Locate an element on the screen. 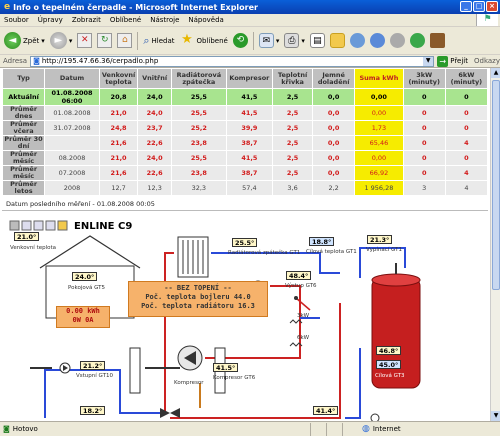 This screenshot has height=436, width=500. row-date: 01.08.2008 06:00 is located at coordinates (72, 97).